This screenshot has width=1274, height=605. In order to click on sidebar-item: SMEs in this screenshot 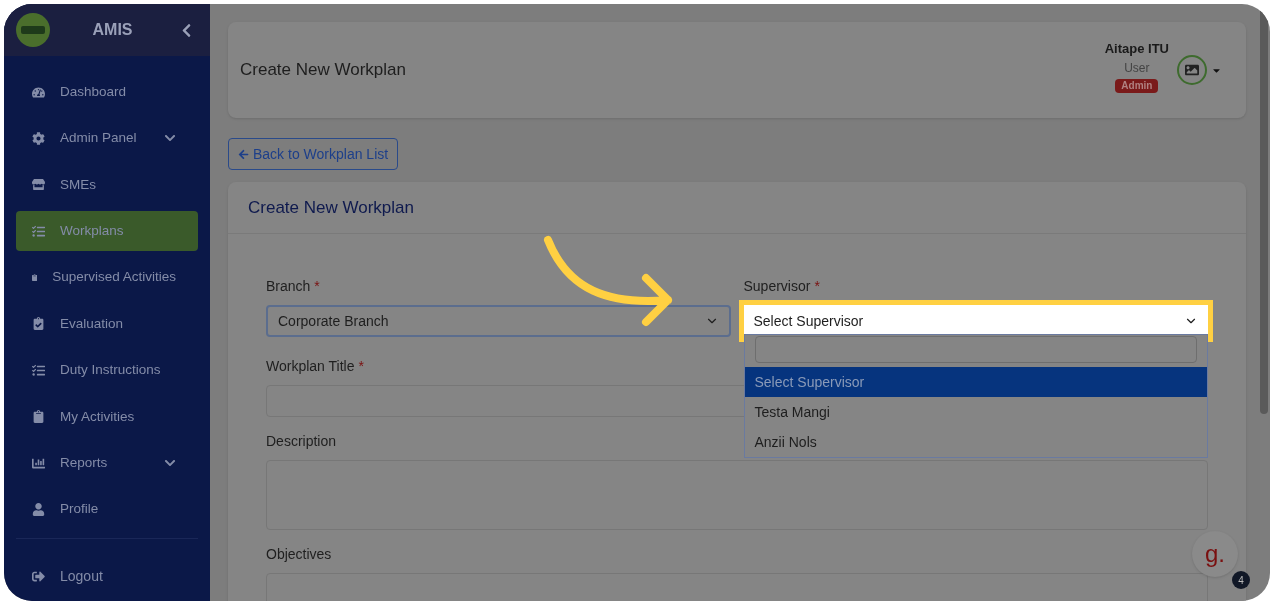, I will do `click(107, 184)`.